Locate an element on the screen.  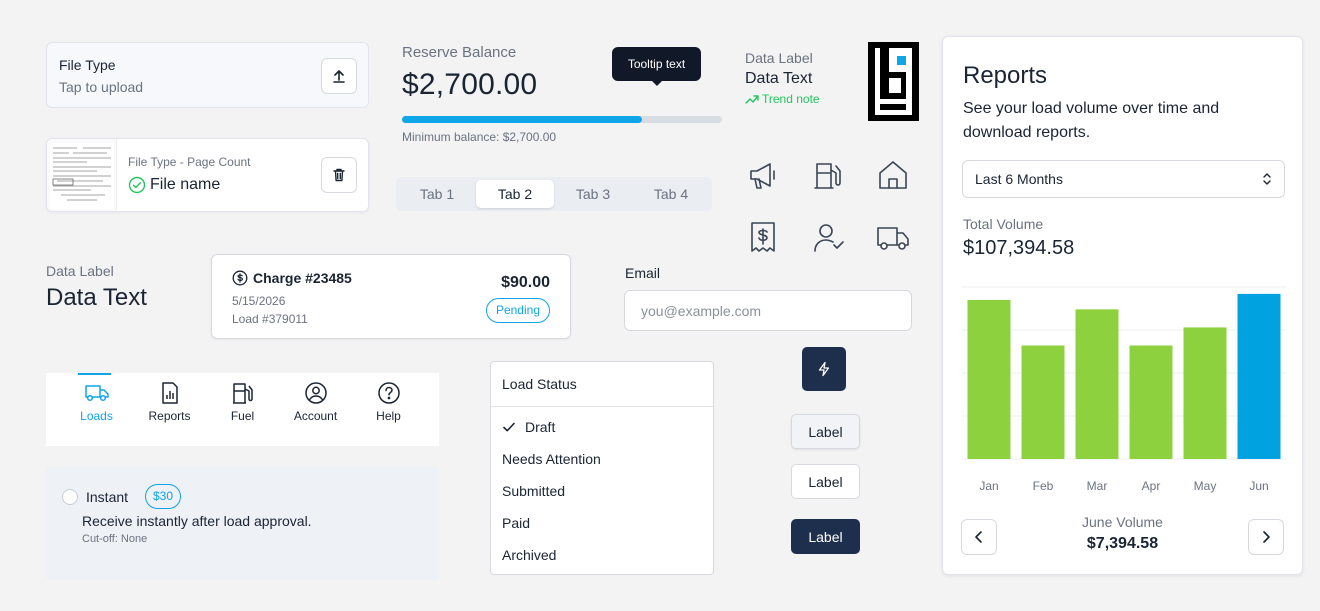
charge-title-text: Charge #23485 is located at coordinates (302, 278).